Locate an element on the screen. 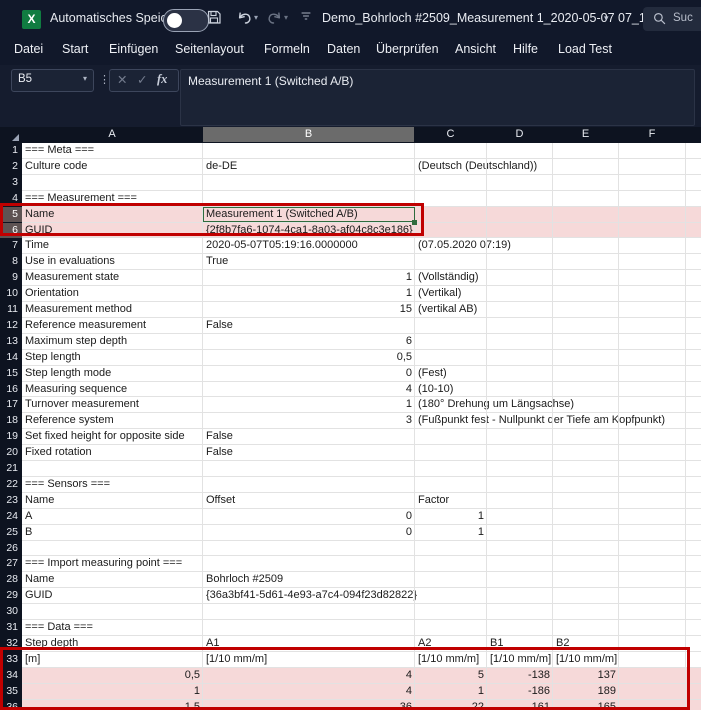  cell-A33: [m] is located at coordinates (112, 659).